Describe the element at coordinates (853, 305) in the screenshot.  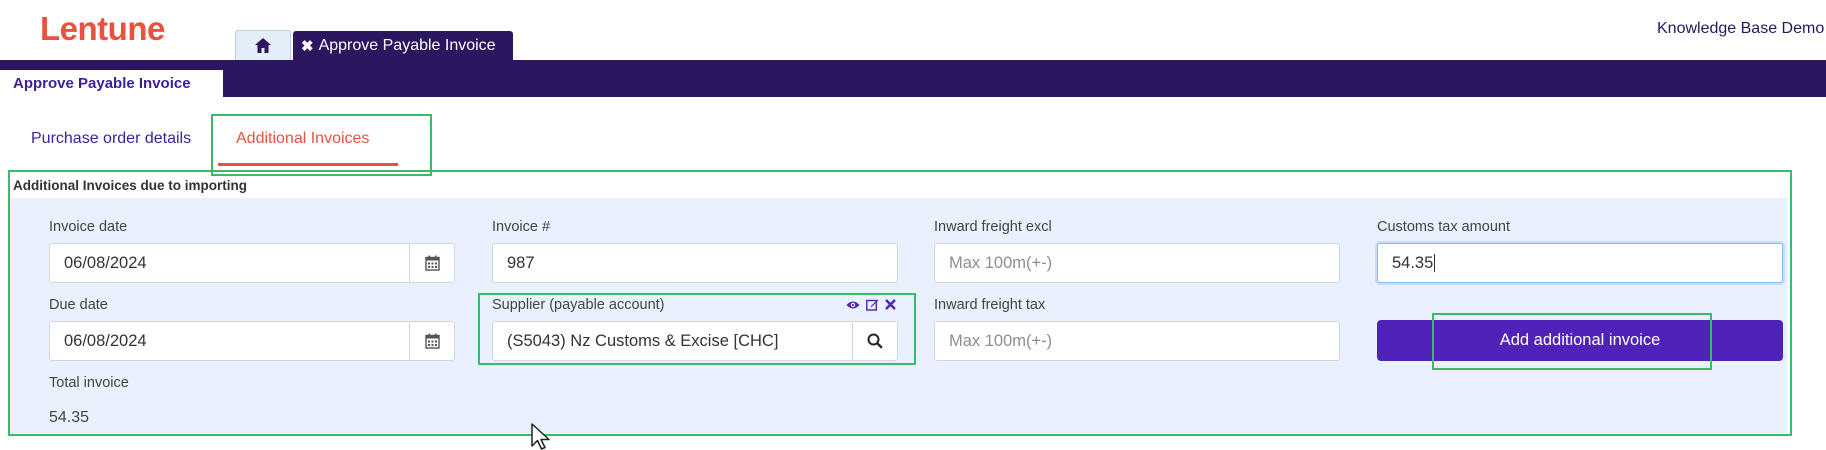
I see `eye-icon` at that location.